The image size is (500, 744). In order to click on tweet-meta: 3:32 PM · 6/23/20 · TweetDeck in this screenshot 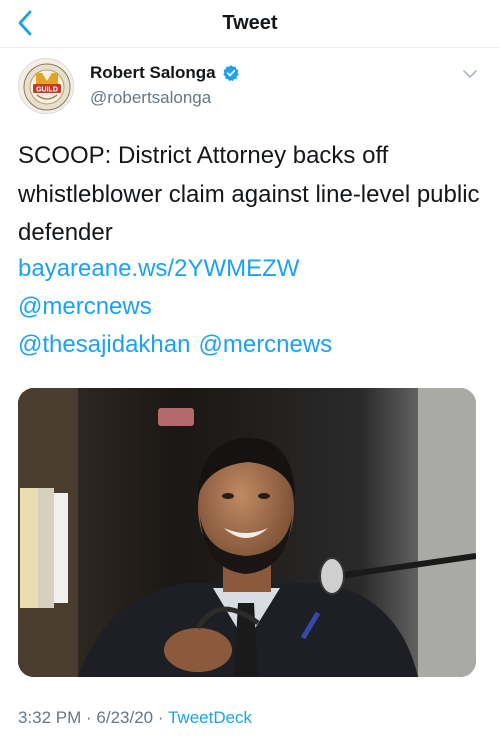, I will do `click(135, 718)`.